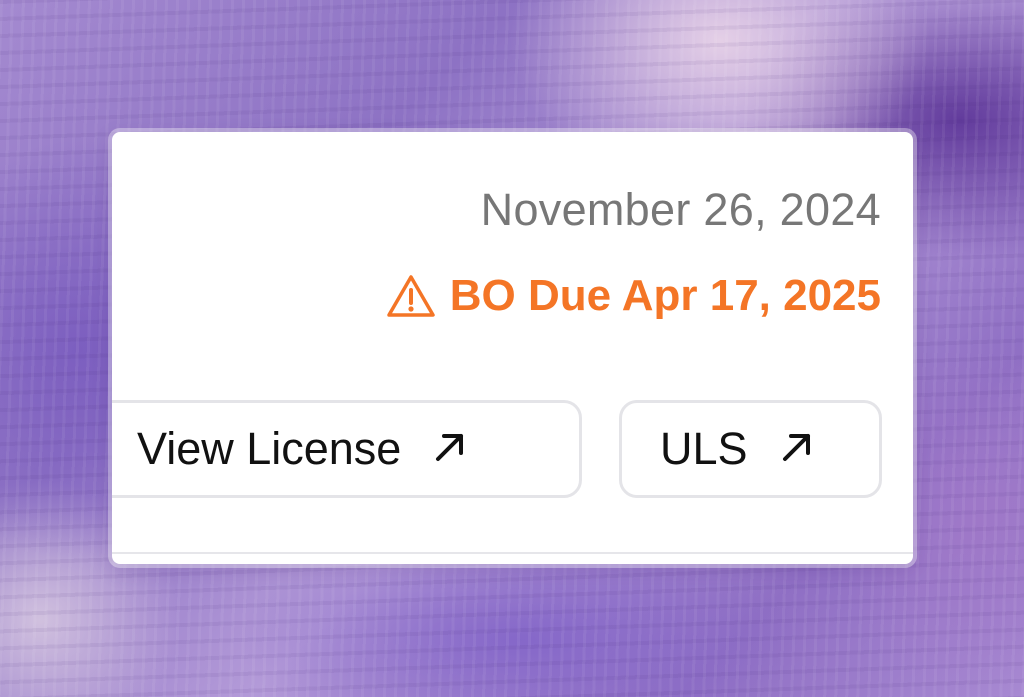  What do you see at coordinates (665, 295) in the screenshot?
I see `due-notice-label: BO Due Apr 17, 2025` at bounding box center [665, 295].